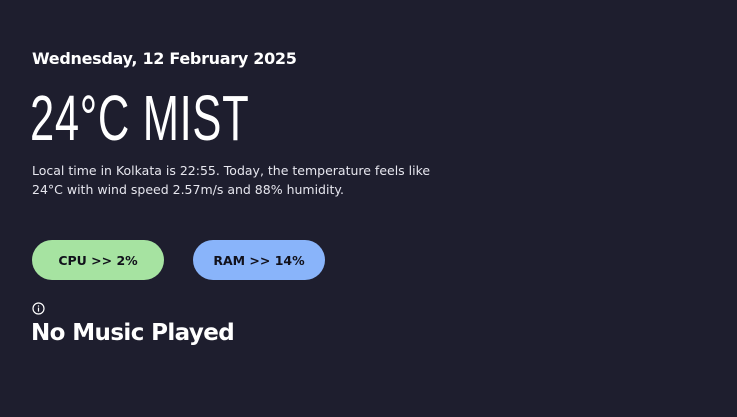 The width and height of the screenshot is (737, 417). I want to click on ram-usage-badge: RAM >> 14%, so click(259, 260).